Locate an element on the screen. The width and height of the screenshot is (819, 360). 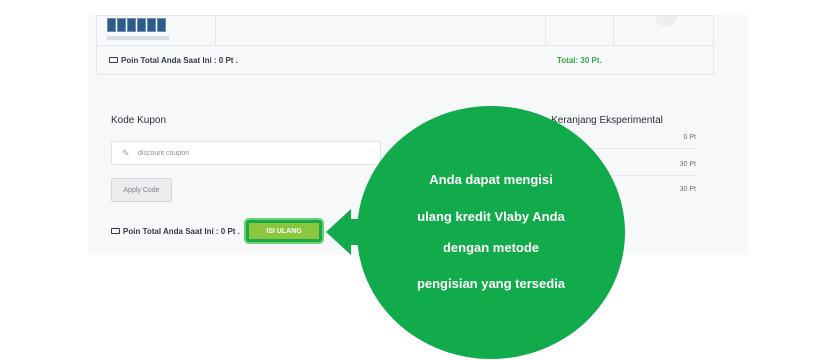
summary-row-value: 0 Pt is located at coordinates (689, 137).